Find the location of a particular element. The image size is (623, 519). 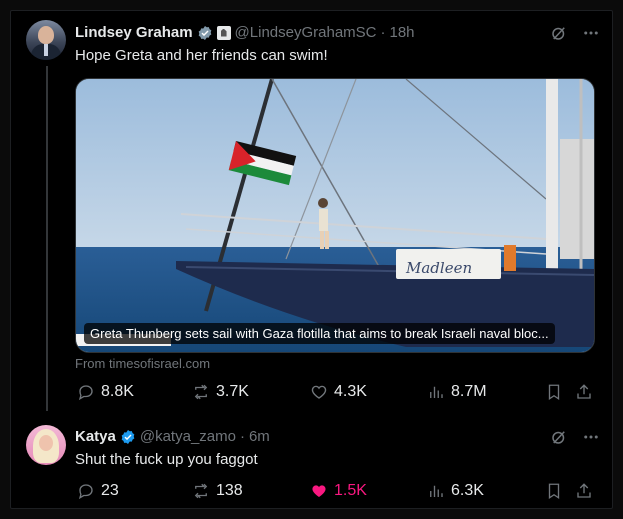

tweet2-header: Katya @katya_zamo · 6m is located at coordinates (172, 436).